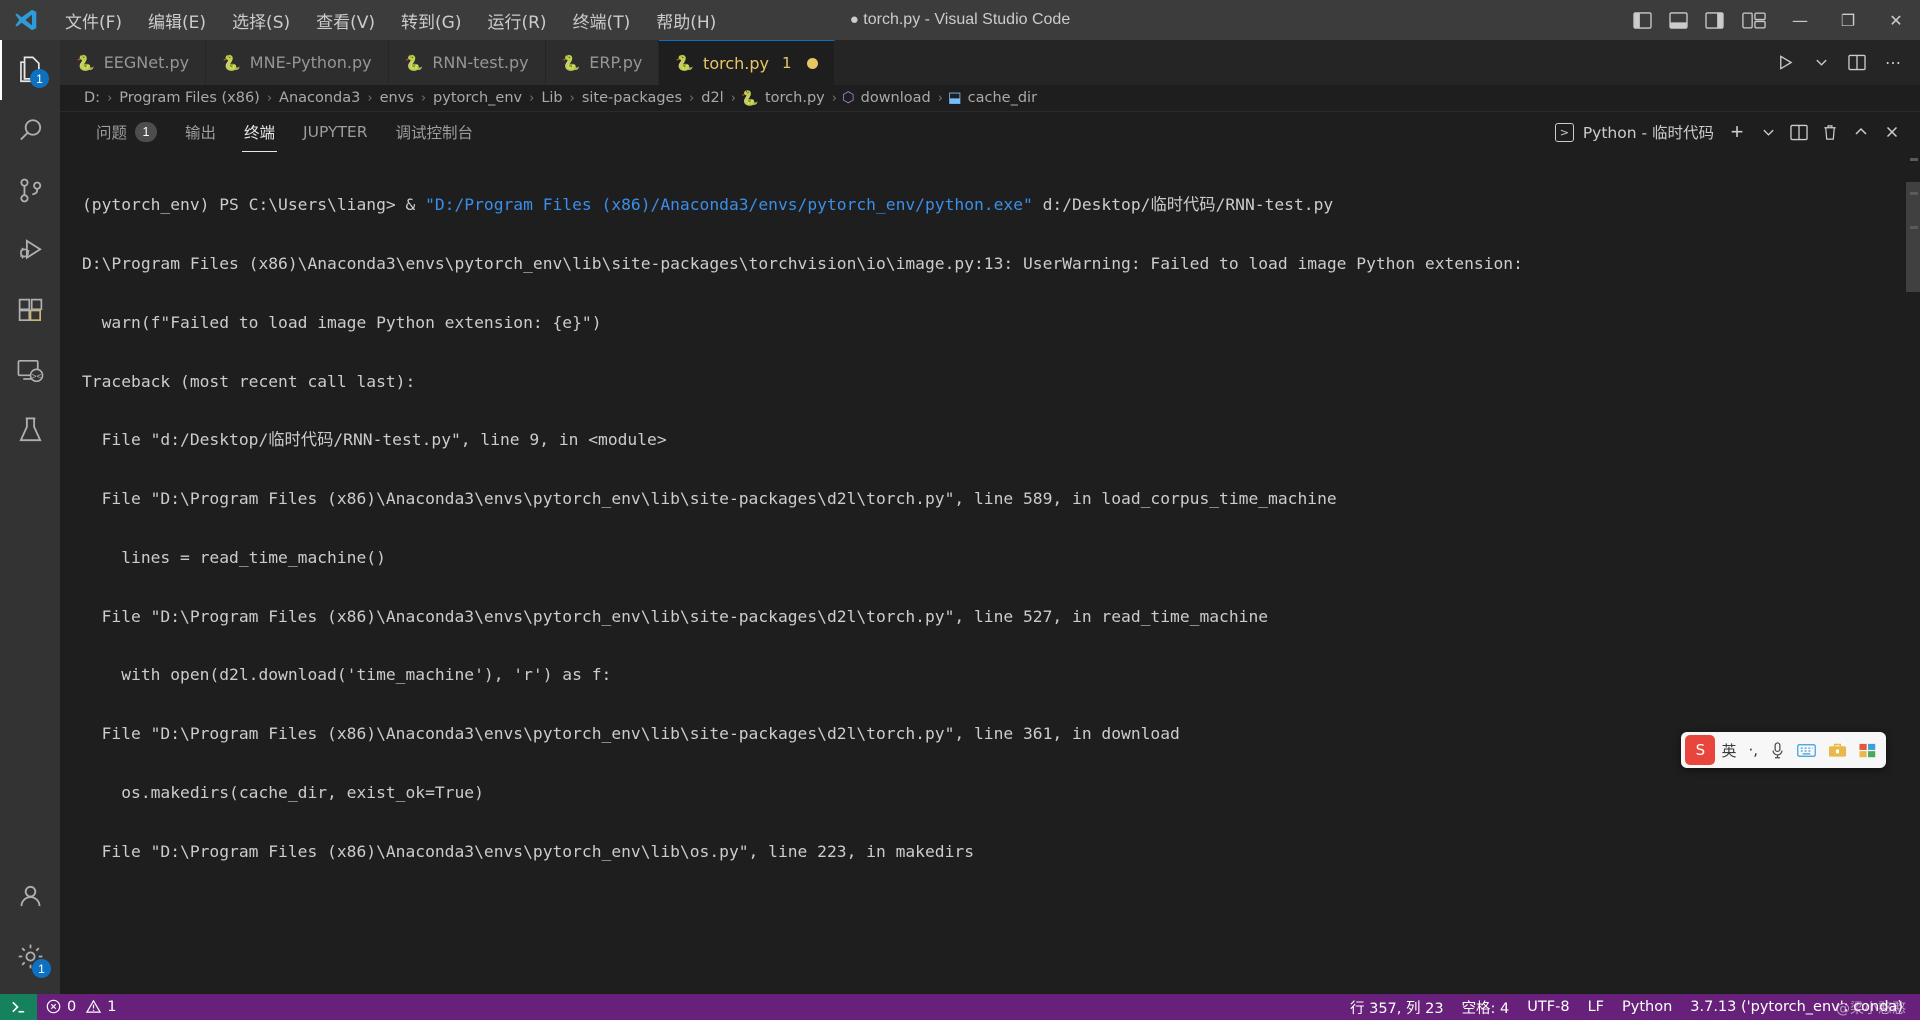  Describe the element at coordinates (177, 20) in the screenshot. I see `menu-item-edit: 编辑(E)` at that location.